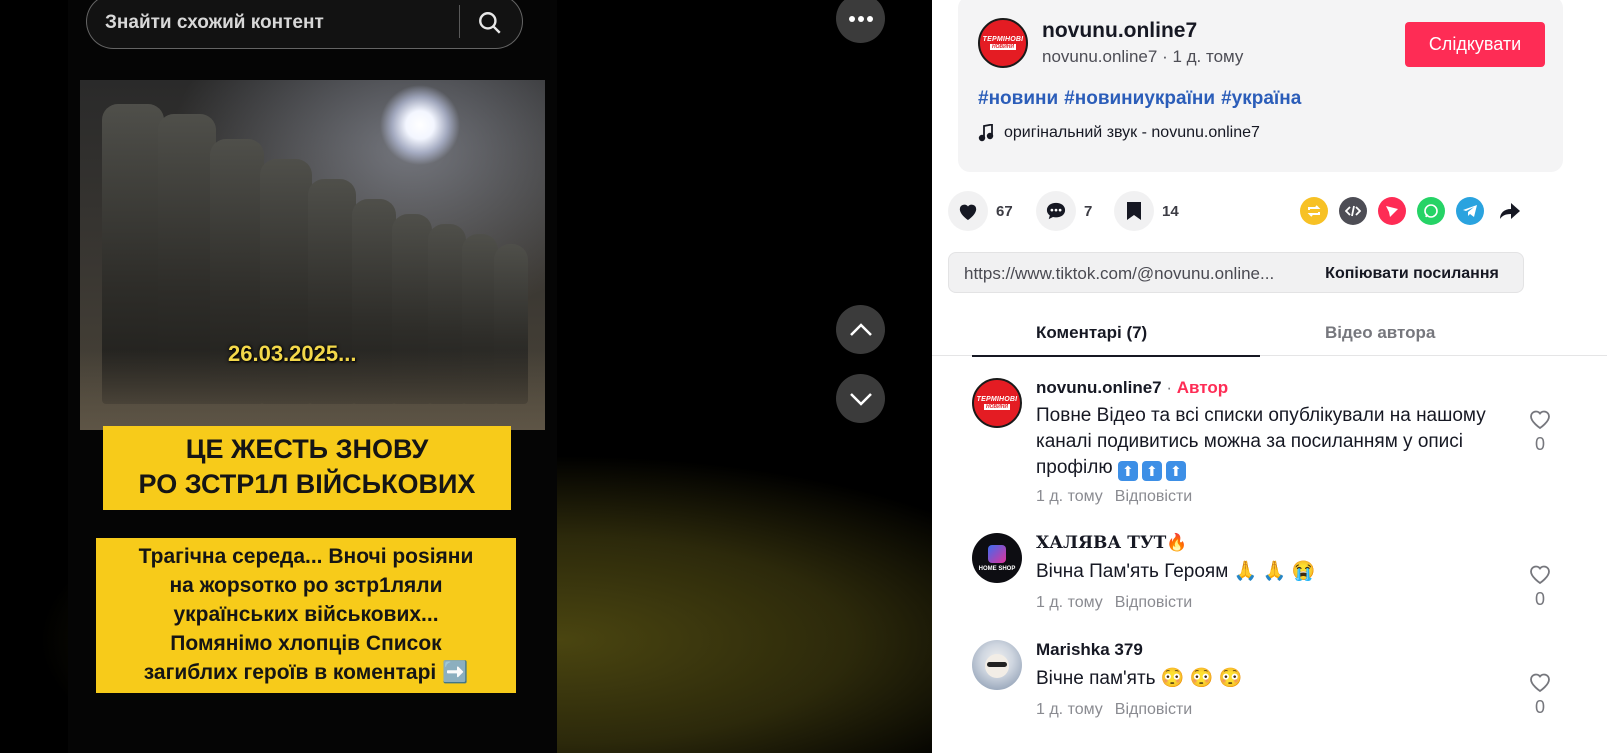 The width and height of the screenshot is (1607, 753). I want to click on save-action: 14, so click(1146, 211).